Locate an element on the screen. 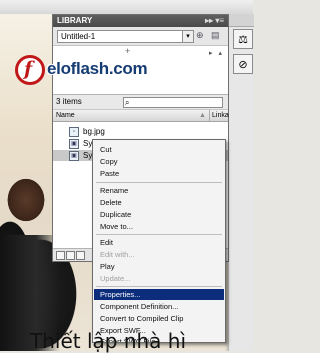 This screenshot has width=320, height=353. library-count-row: 3 items ⌕ is located at coordinates (140, 102).